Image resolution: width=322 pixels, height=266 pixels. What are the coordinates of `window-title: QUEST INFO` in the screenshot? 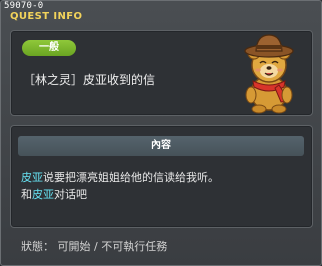 It's located at (46, 16).